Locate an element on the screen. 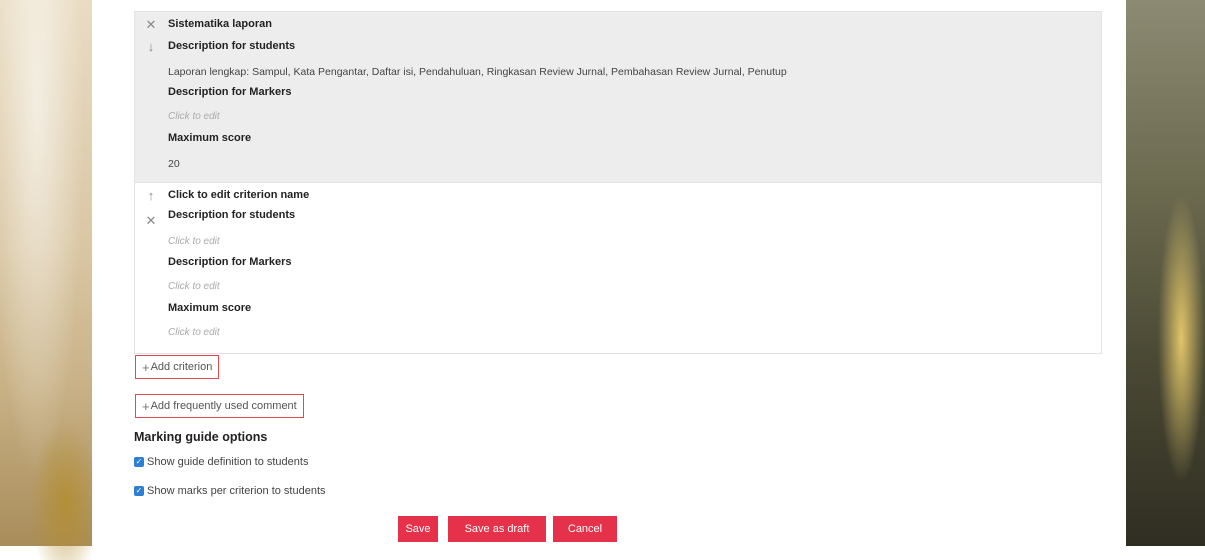 This screenshot has height=560, width=1205. show-definition-label: Show guide definition to students is located at coordinates (228, 462).